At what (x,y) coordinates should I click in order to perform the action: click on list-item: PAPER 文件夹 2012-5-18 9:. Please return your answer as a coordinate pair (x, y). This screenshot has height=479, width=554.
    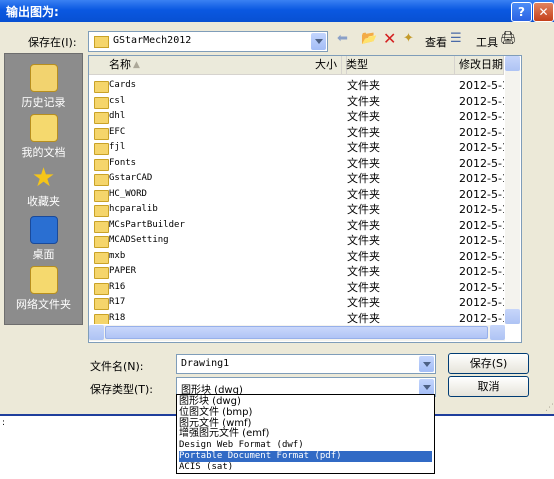
    Looking at the image, I should click on (296, 272).